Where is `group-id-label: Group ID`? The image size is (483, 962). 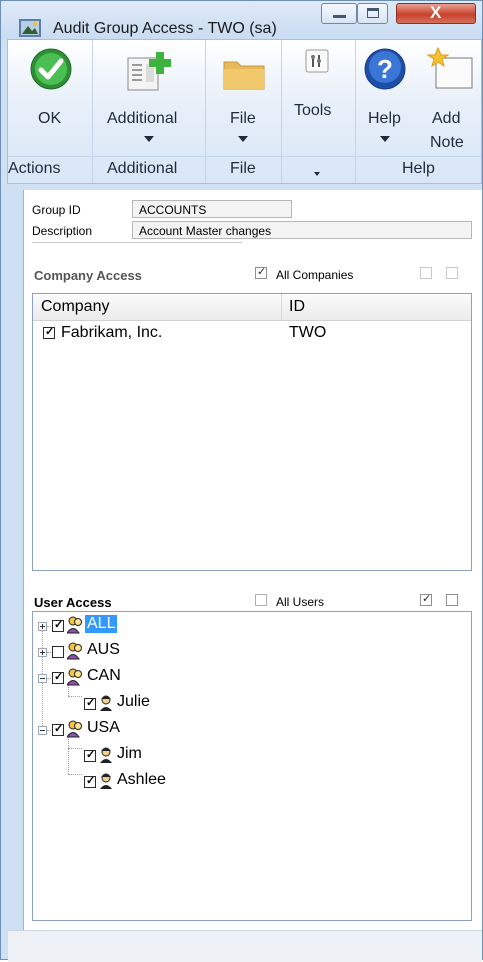 group-id-label: Group ID is located at coordinates (56, 210).